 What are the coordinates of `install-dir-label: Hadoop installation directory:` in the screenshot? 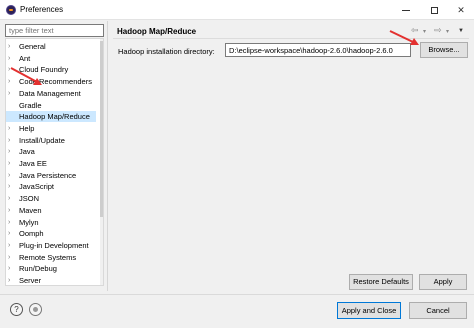 It's located at (166, 51).